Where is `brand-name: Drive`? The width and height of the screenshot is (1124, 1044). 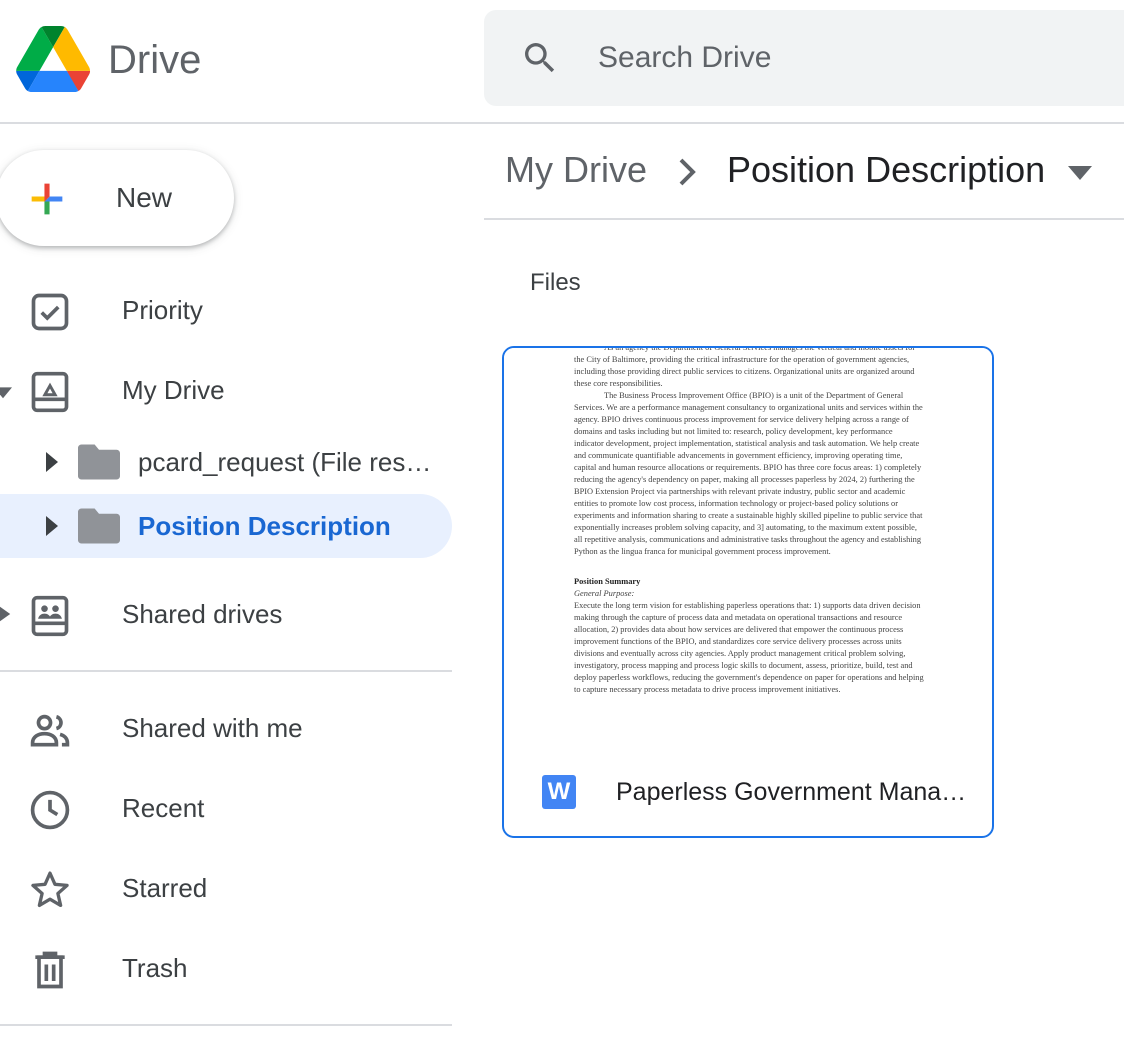
brand-name: Drive is located at coordinates (155, 60).